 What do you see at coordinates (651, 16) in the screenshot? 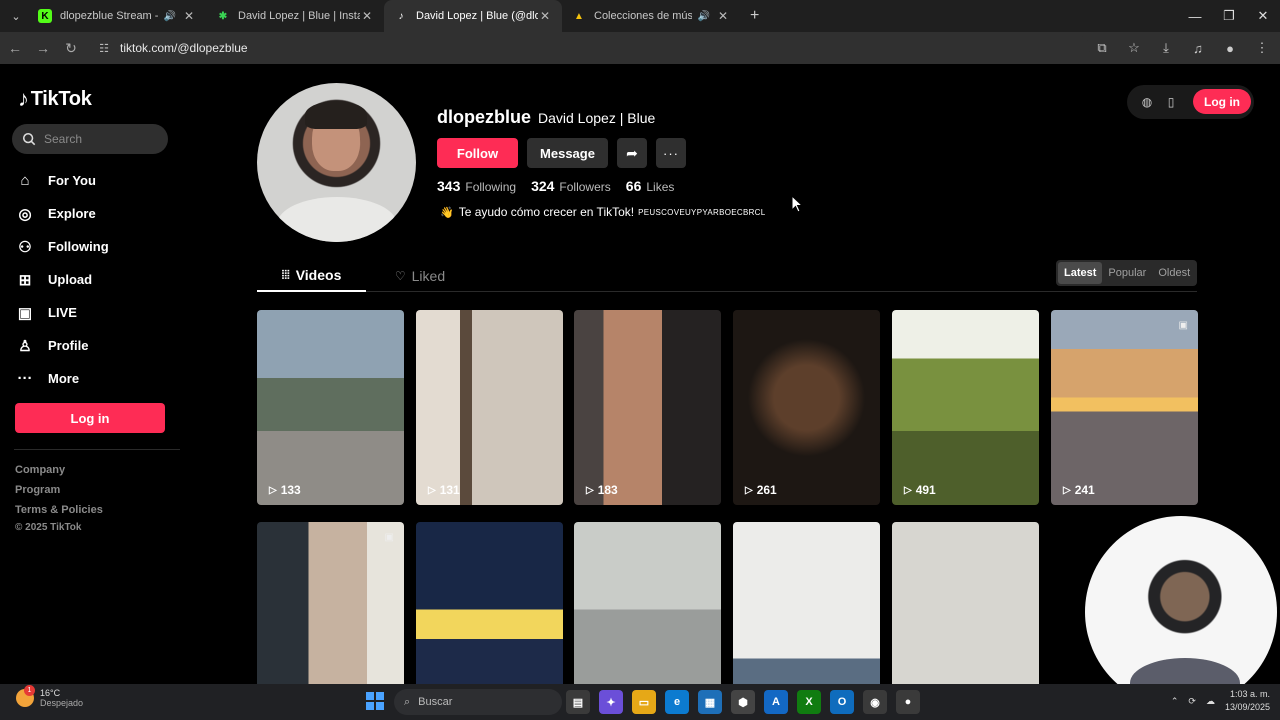
I see `browser-tab-music: ▲ Colecciones de música ene 🔊 ✕` at bounding box center [651, 16].